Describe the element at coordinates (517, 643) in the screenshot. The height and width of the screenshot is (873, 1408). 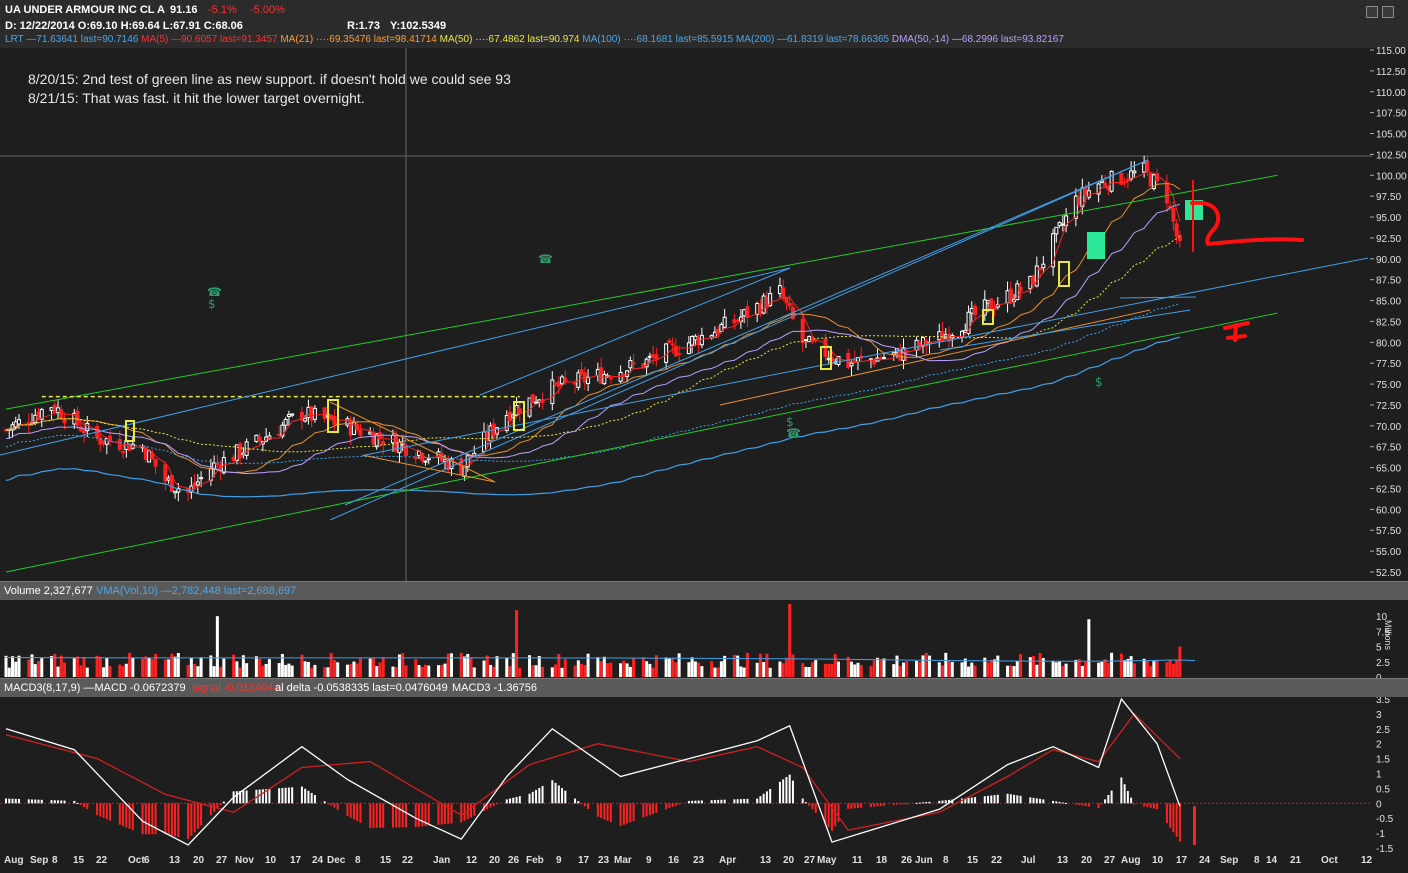
I see `volume-spike-bar` at that location.